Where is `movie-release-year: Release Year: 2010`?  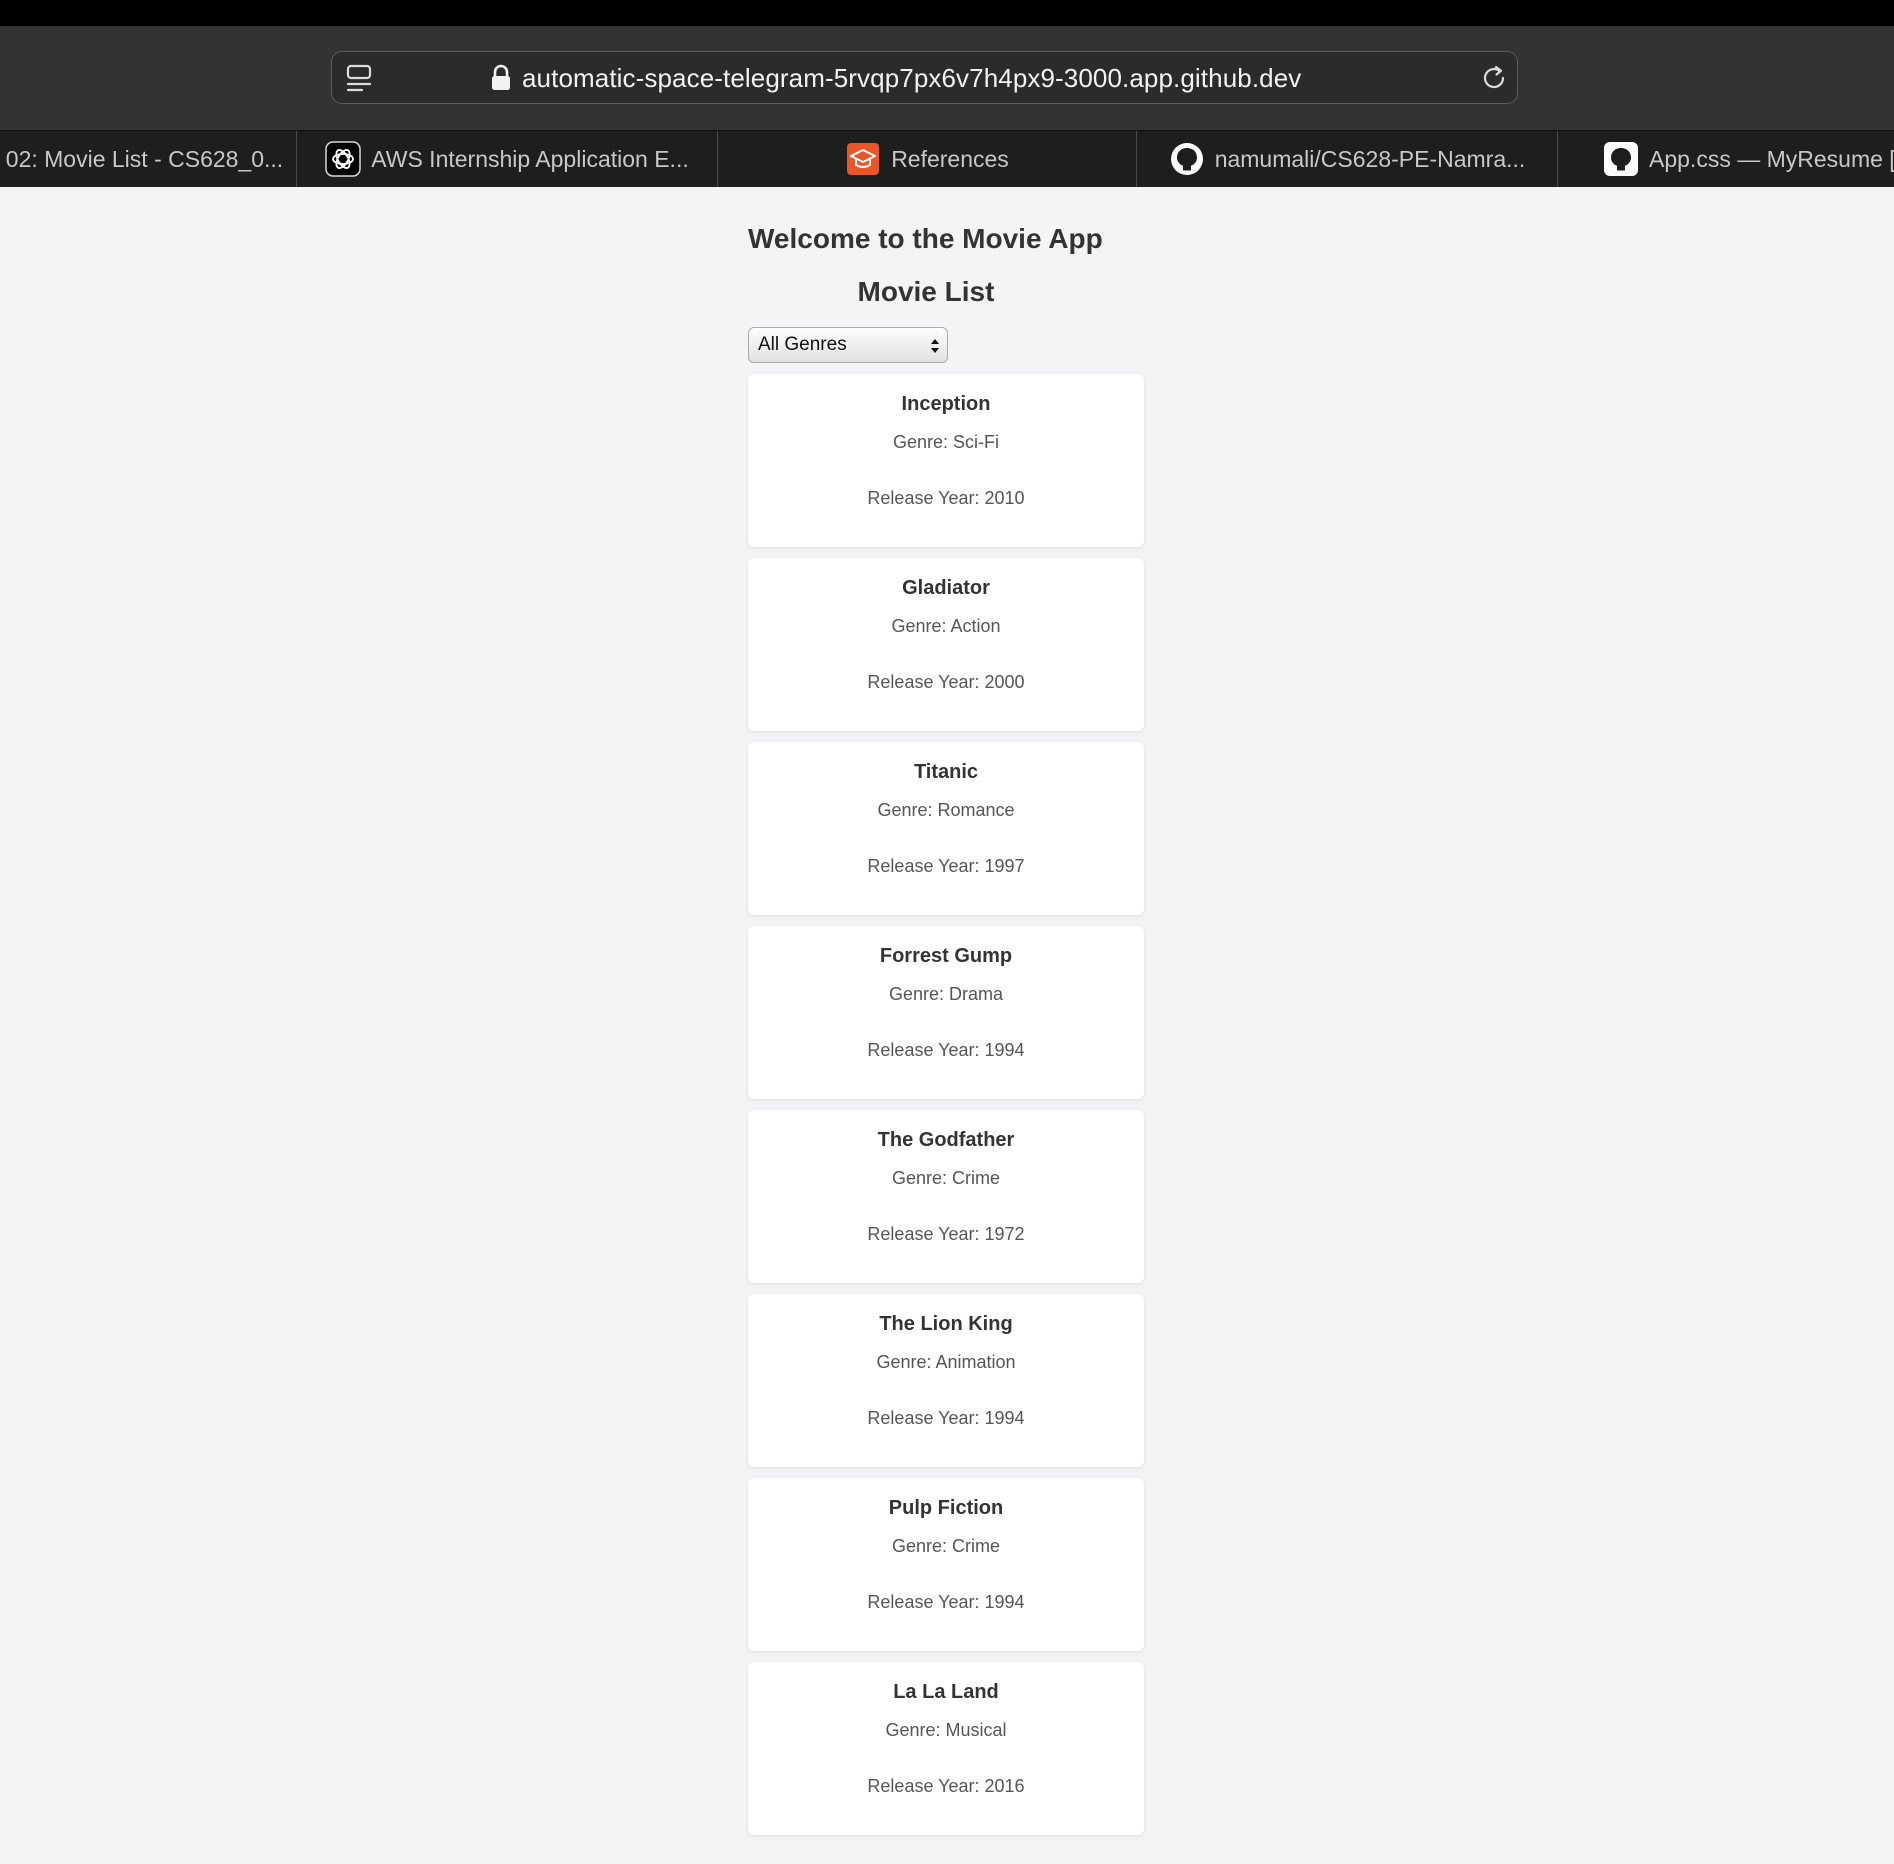 movie-release-year: Release Year: 2010 is located at coordinates (946, 498).